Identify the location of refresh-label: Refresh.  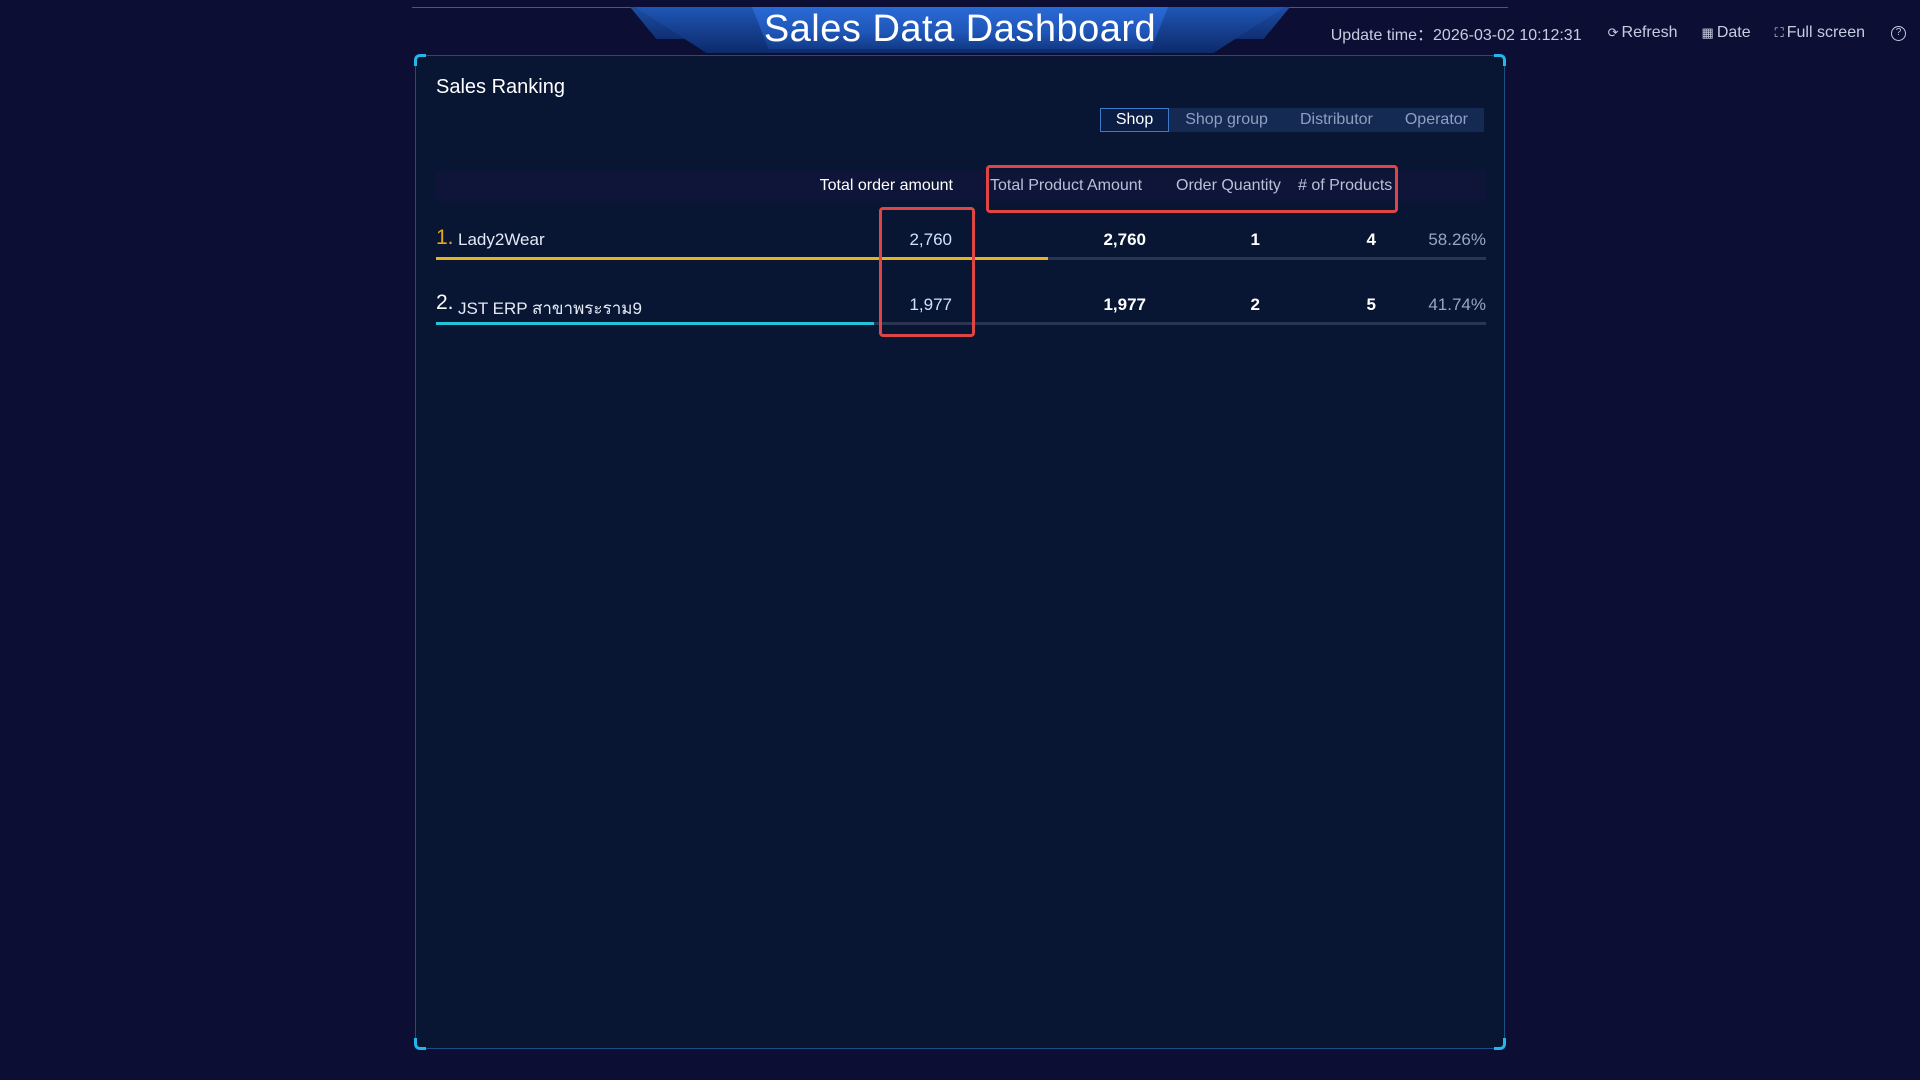
(1649, 32).